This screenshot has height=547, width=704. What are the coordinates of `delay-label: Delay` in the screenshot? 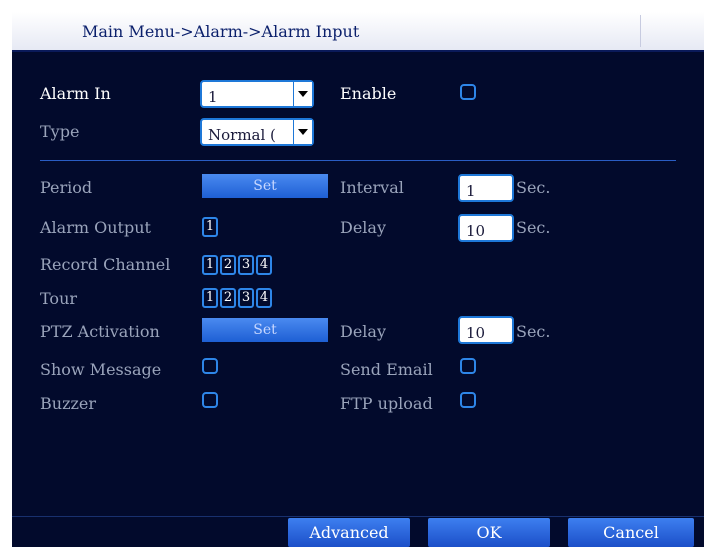 It's located at (363, 227).